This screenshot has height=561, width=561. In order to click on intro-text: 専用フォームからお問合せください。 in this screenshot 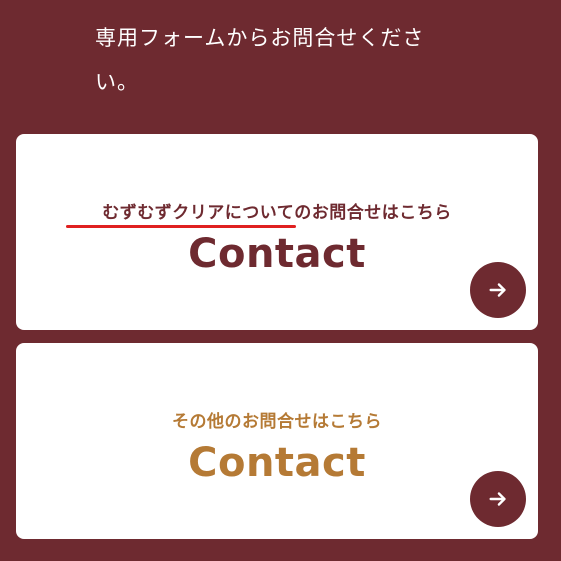, I will do `click(260, 60)`.